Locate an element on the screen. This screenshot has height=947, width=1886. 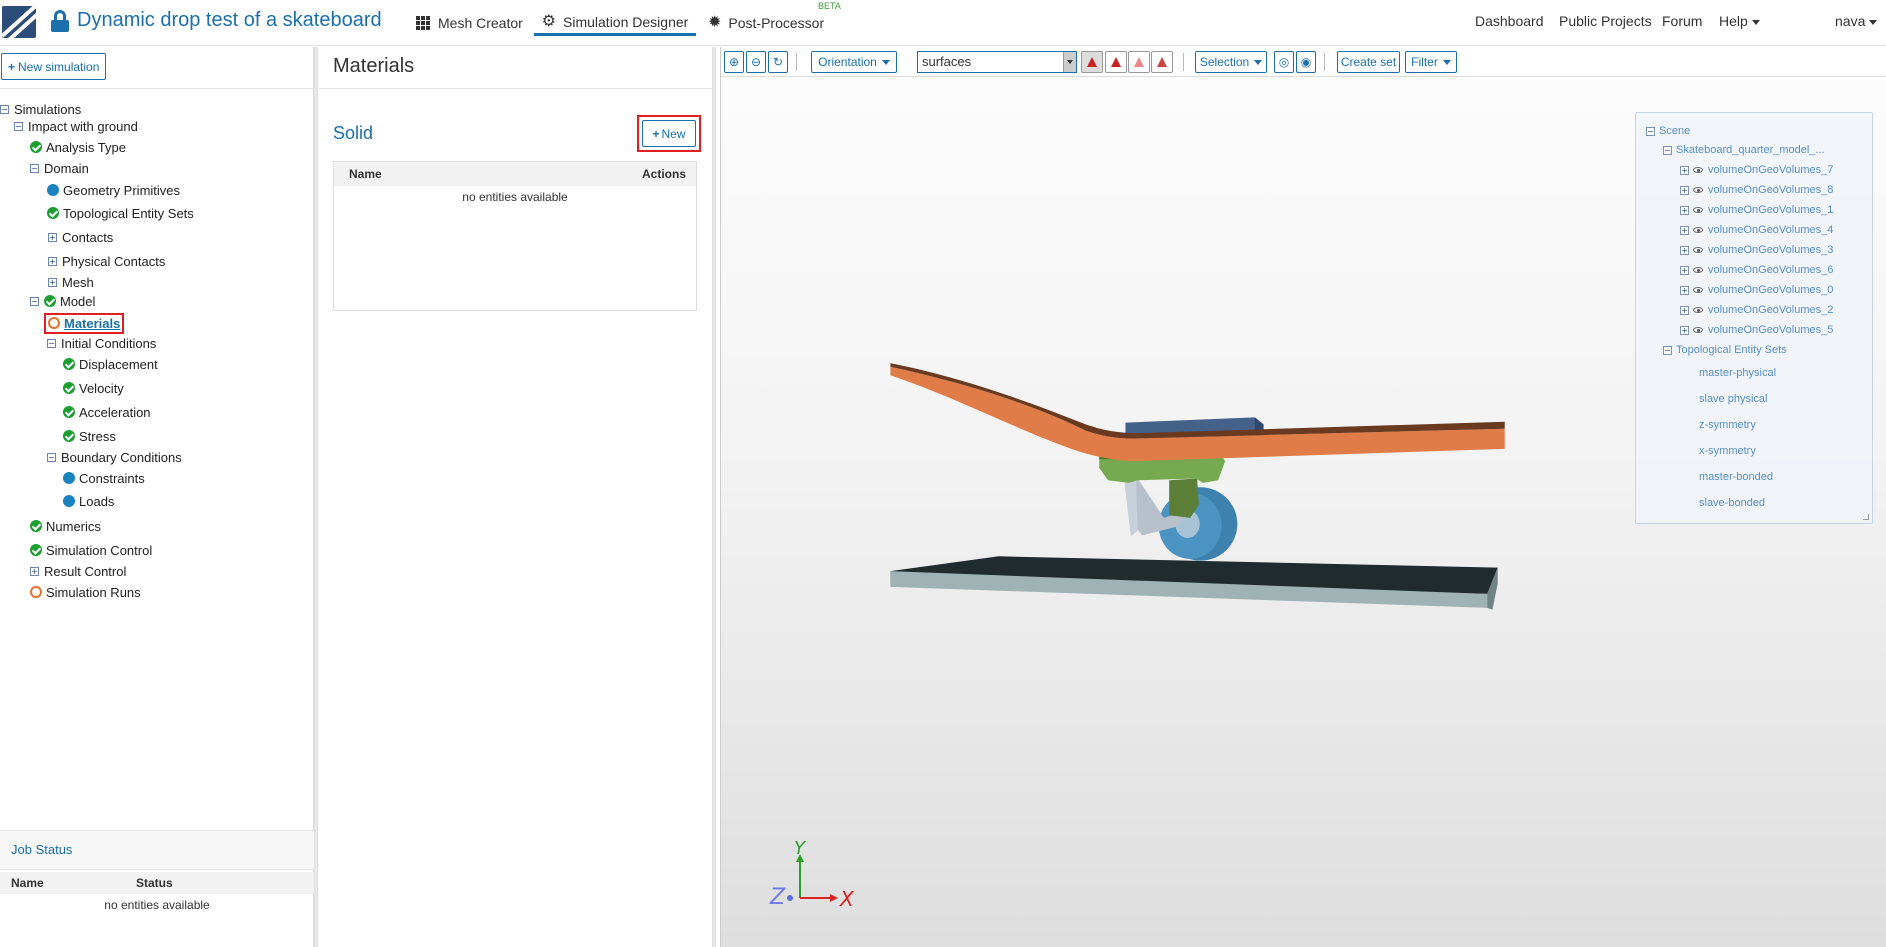
scene-set: master-physical is located at coordinates (1737, 373).